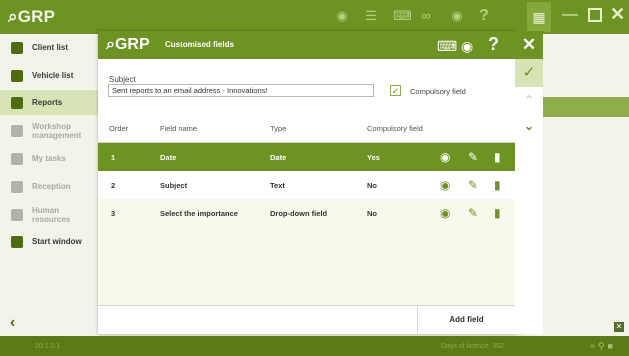  I want to click on sidebar-item-human-resources: Human resources, so click(49, 214).